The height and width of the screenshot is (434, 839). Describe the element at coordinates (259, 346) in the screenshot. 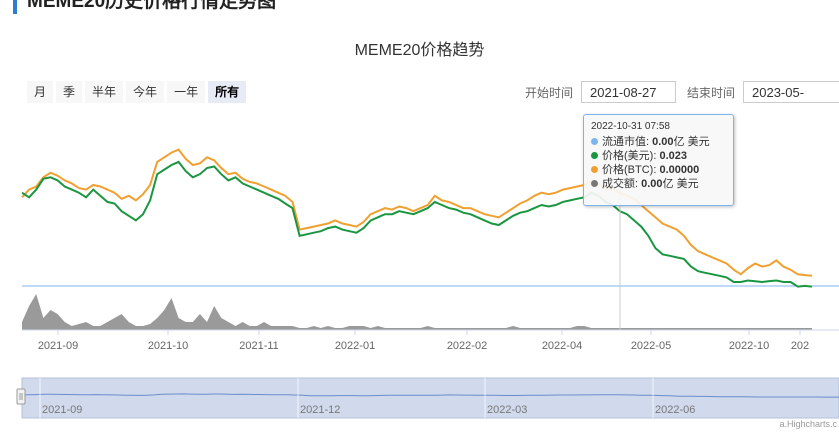

I see `x-axis-tick-label: 2021-11` at that location.